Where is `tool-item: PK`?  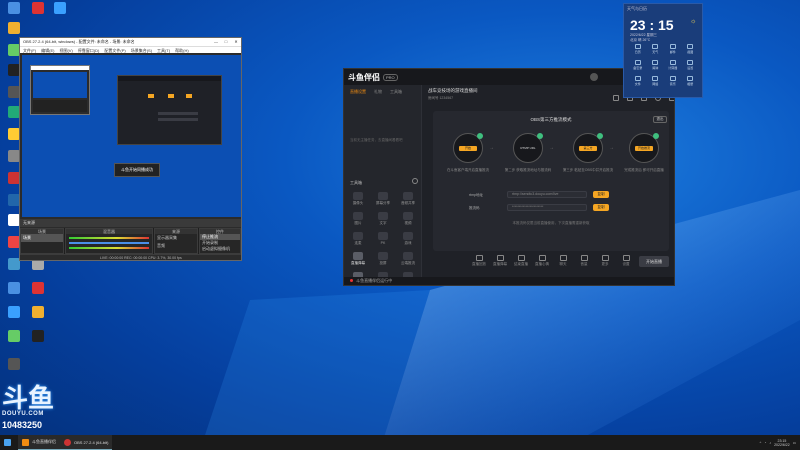
tool-item: PK is located at coordinates (383, 238).